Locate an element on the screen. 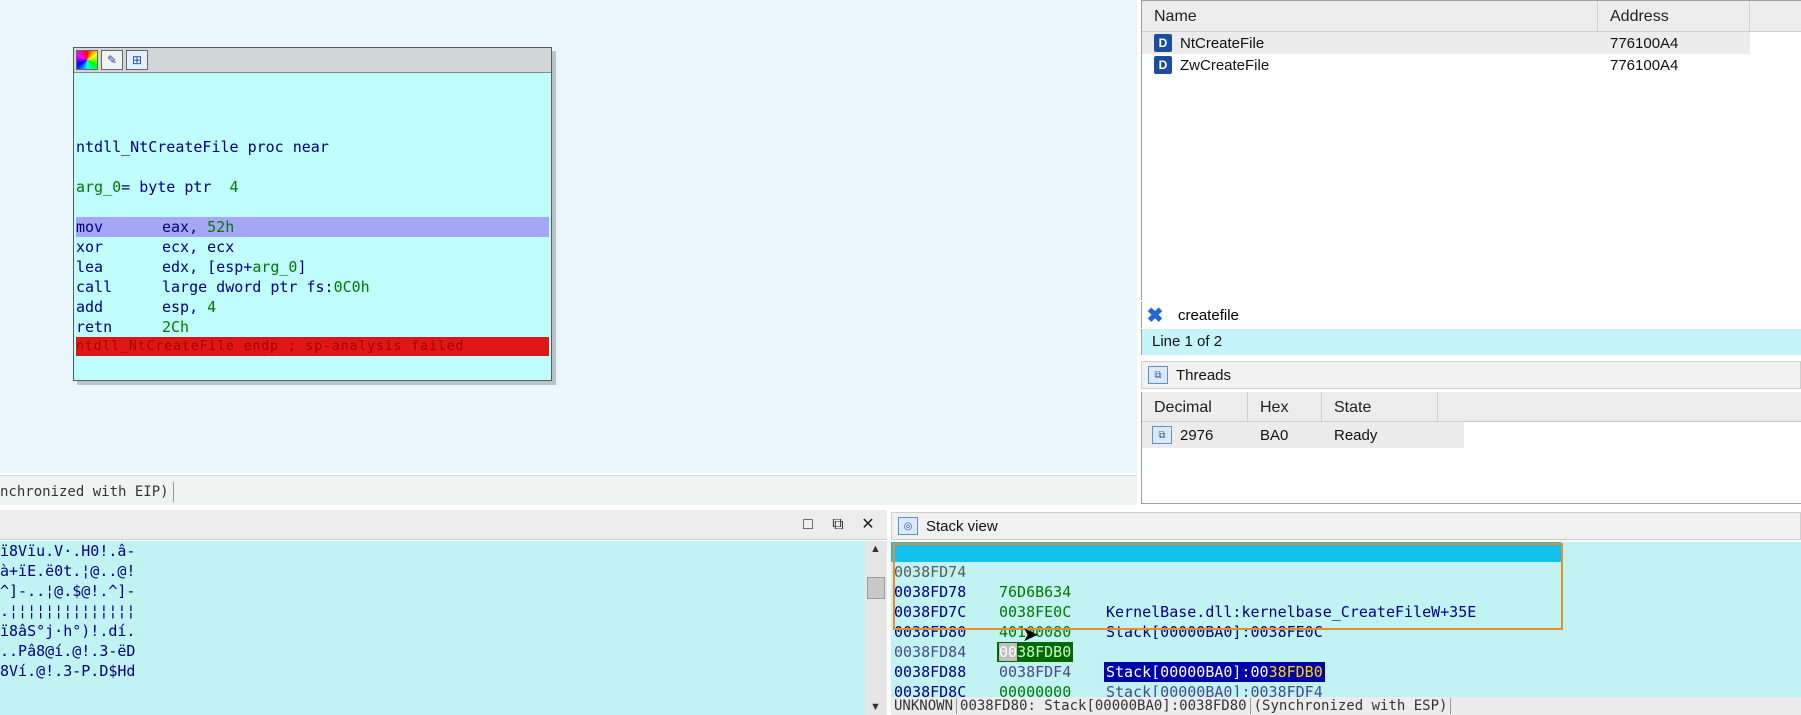 The width and height of the screenshot is (1801, 715). column-header-hex: Hex is located at coordinates (1285, 406).